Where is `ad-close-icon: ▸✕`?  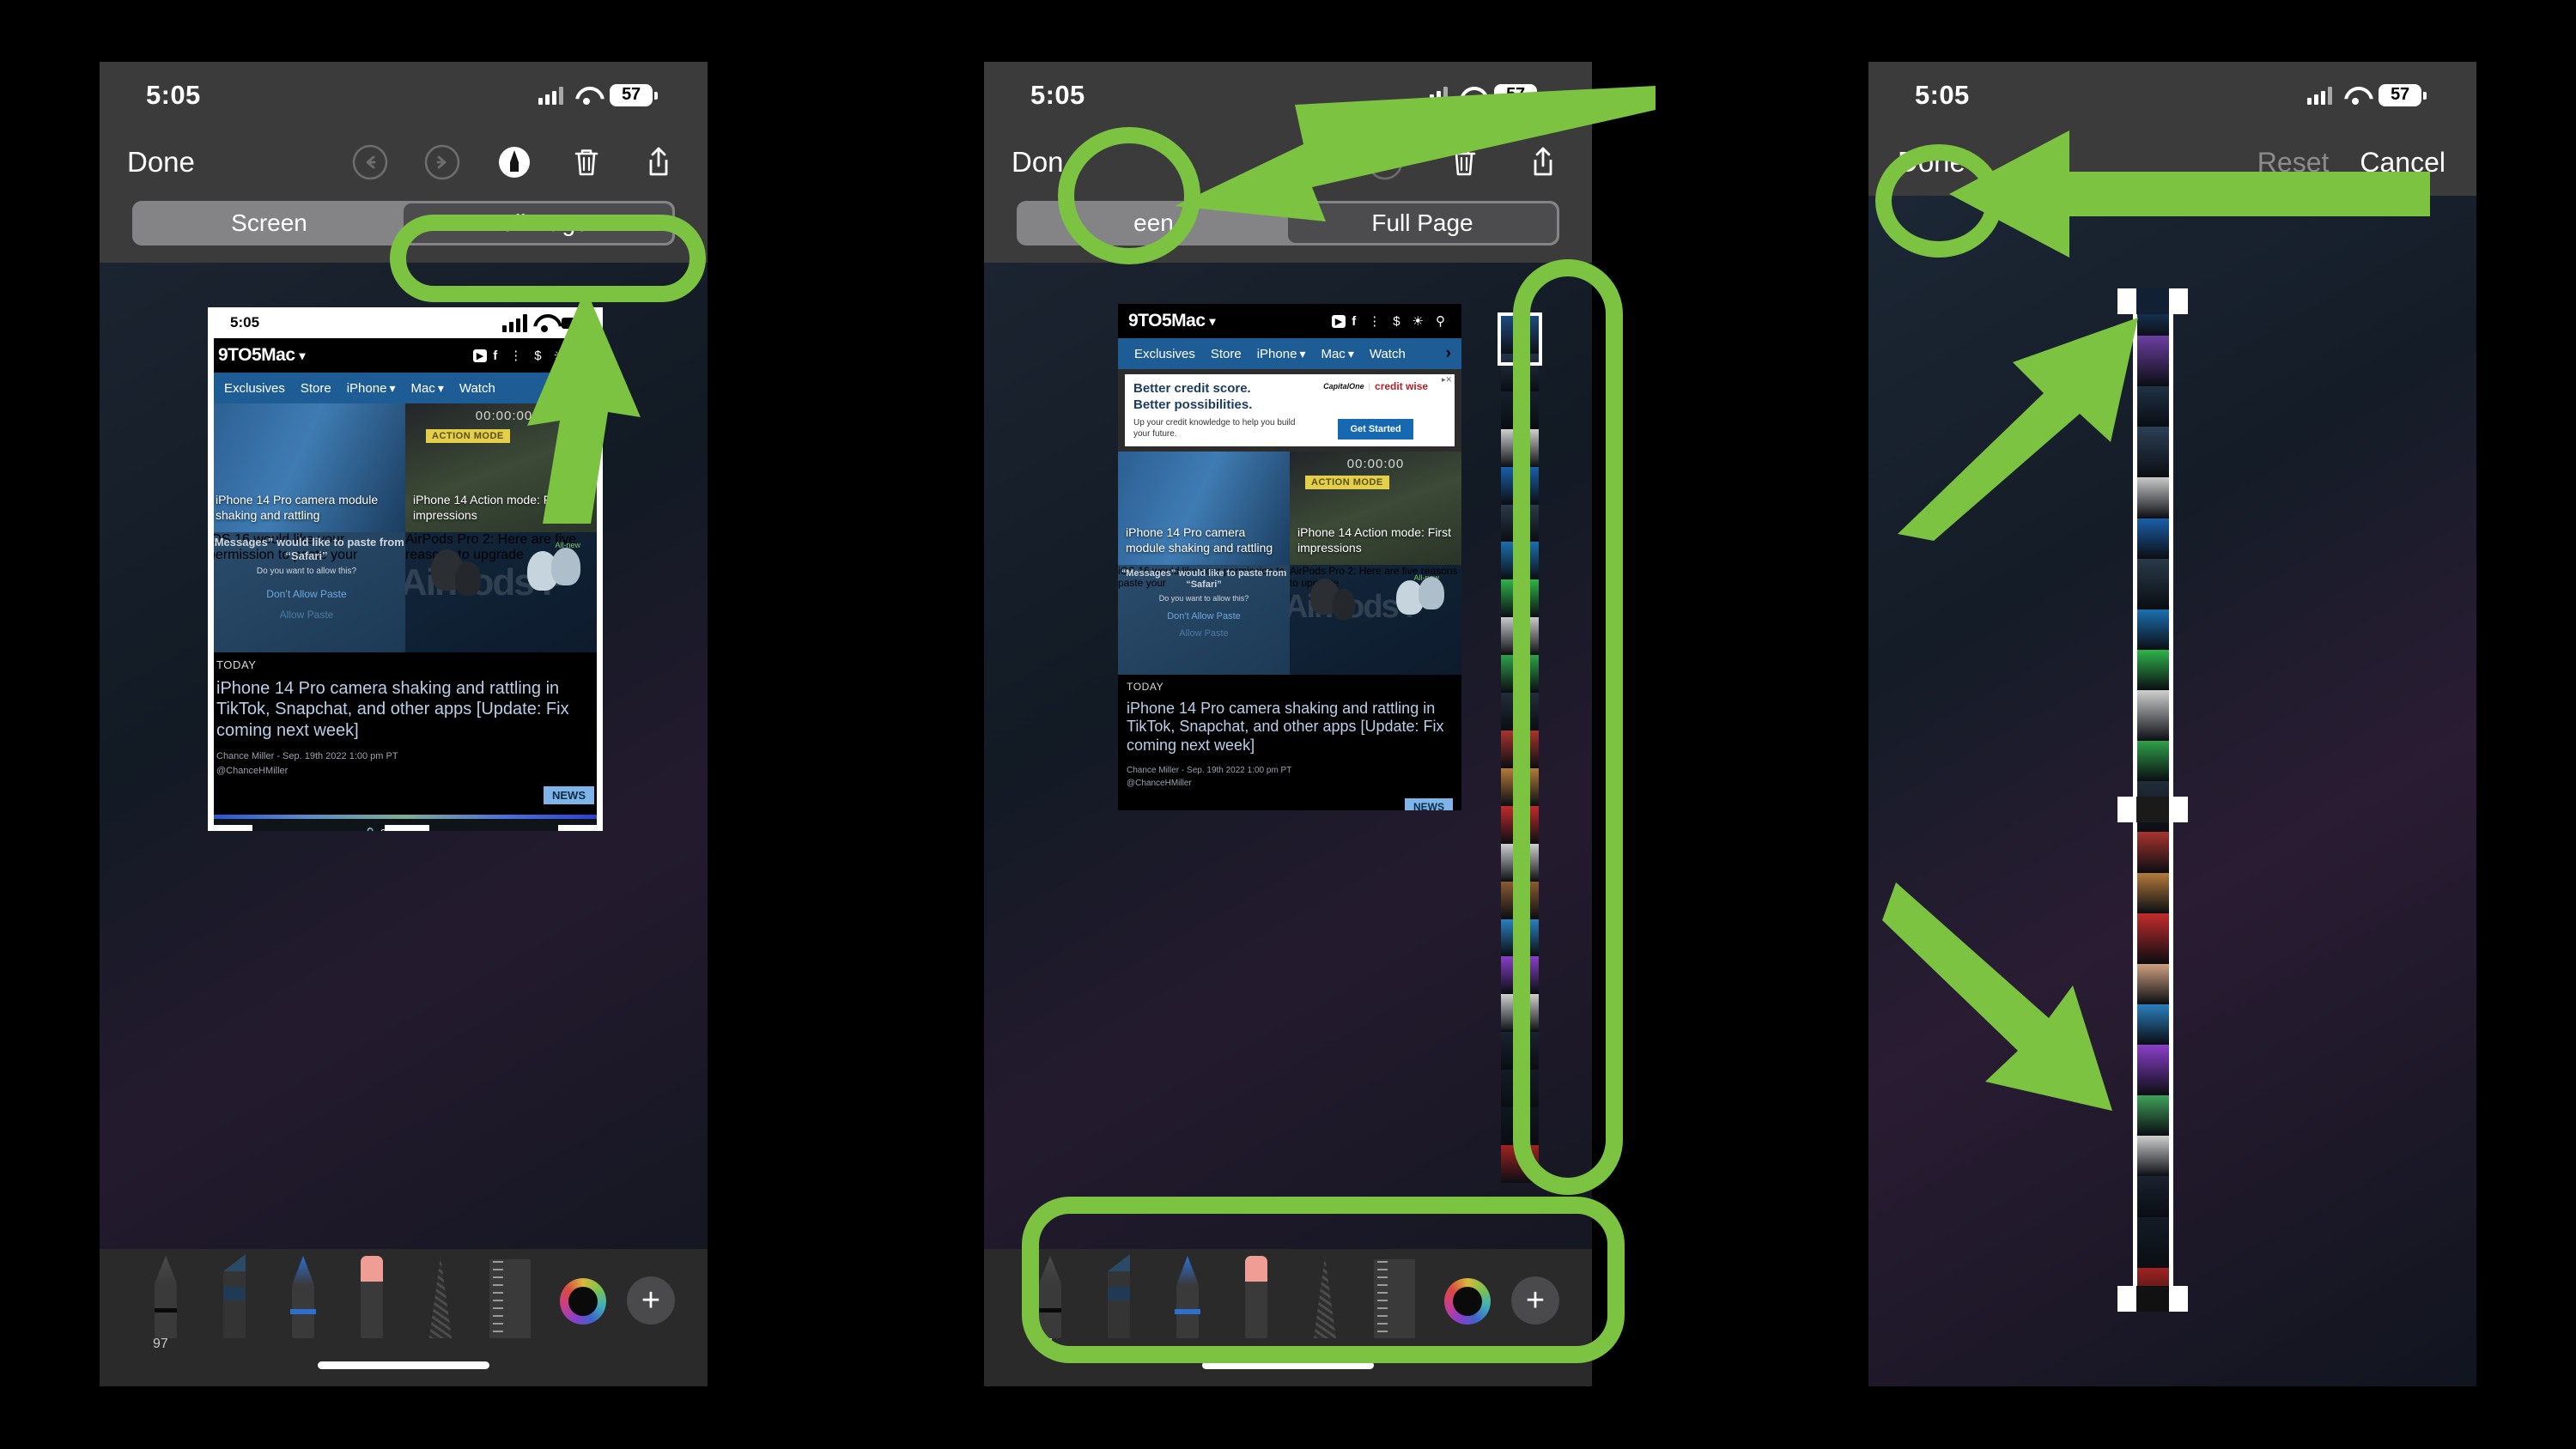 ad-close-icon: ▸✕ is located at coordinates (1447, 380).